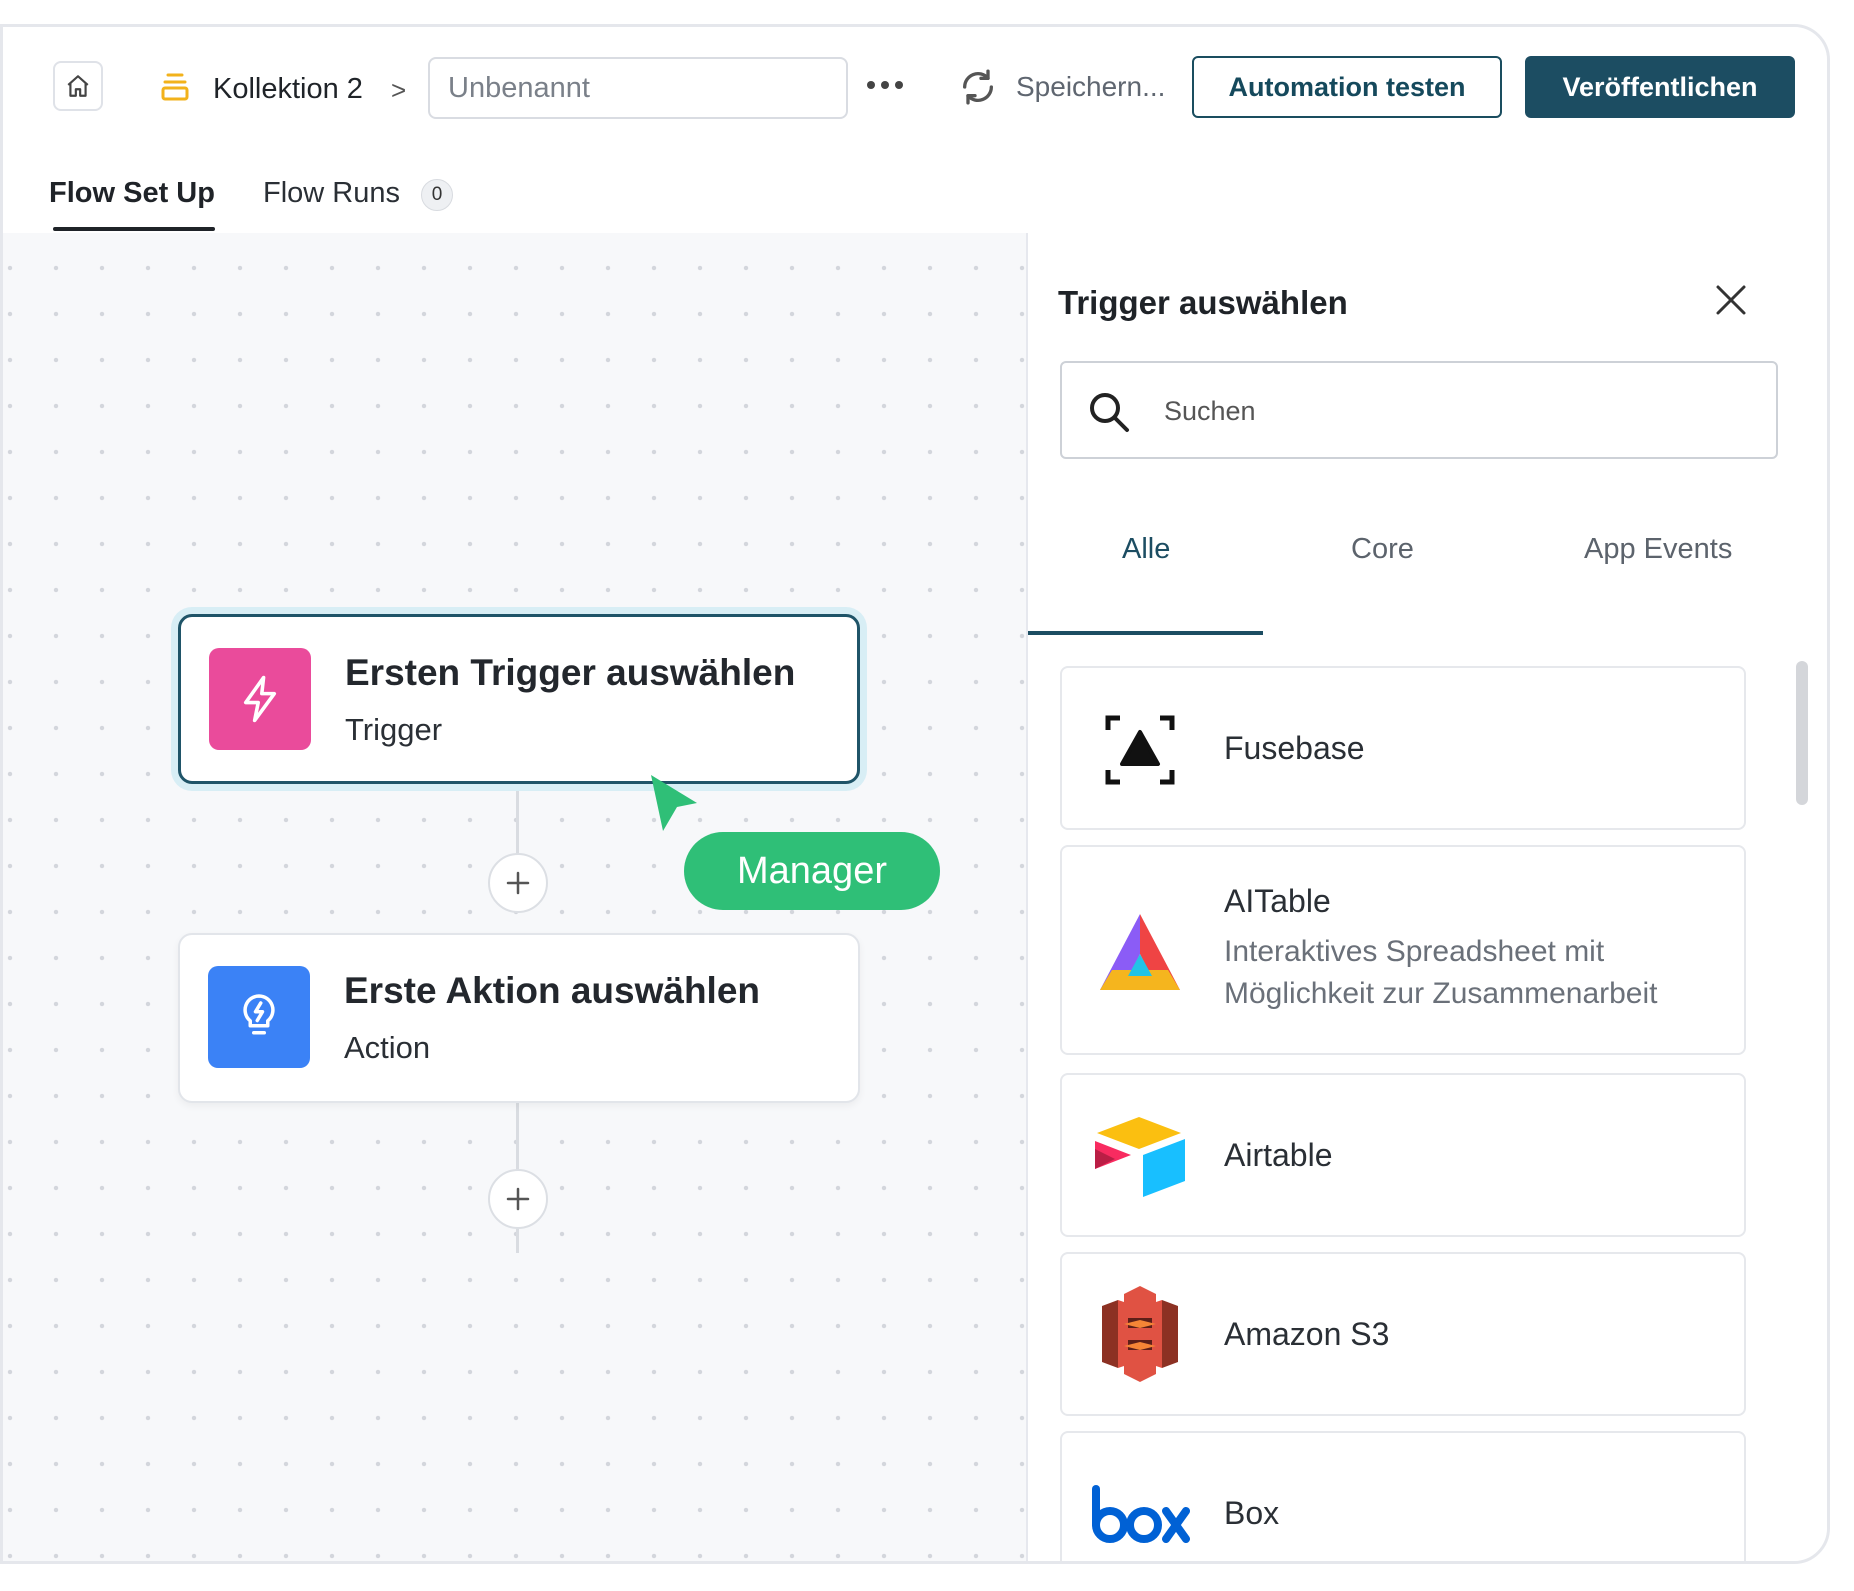  What do you see at coordinates (1140, 750) in the screenshot?
I see `fusebase-logo` at bounding box center [1140, 750].